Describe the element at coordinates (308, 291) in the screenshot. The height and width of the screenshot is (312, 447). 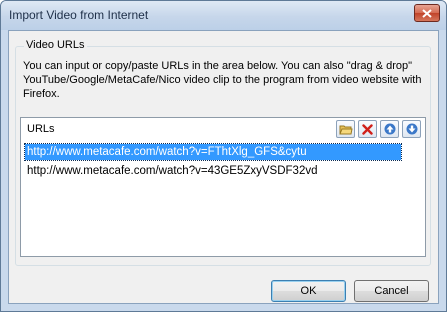
I see `ok-button: OK` at that location.